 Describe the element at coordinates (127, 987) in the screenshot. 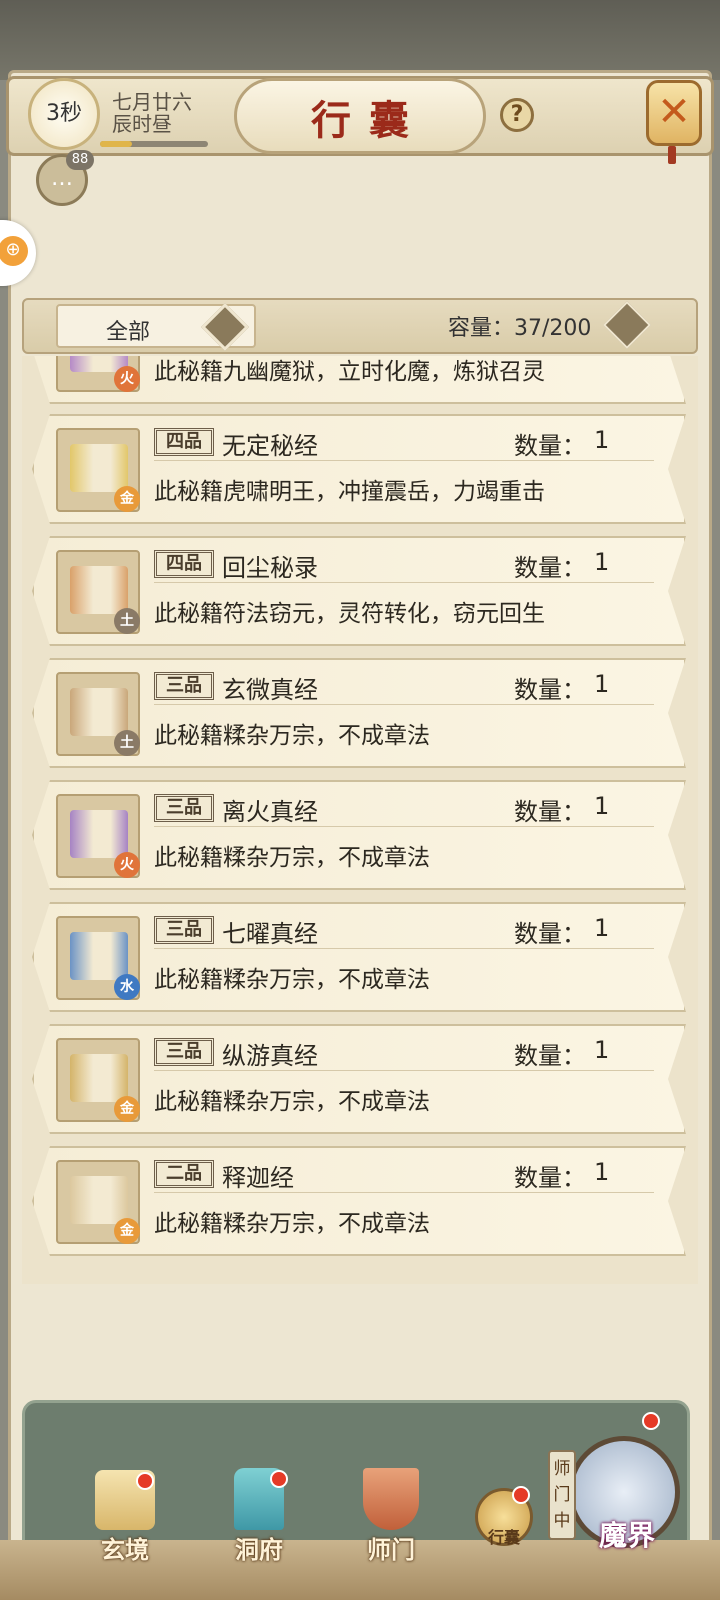

I see `element-badge: 水` at that location.